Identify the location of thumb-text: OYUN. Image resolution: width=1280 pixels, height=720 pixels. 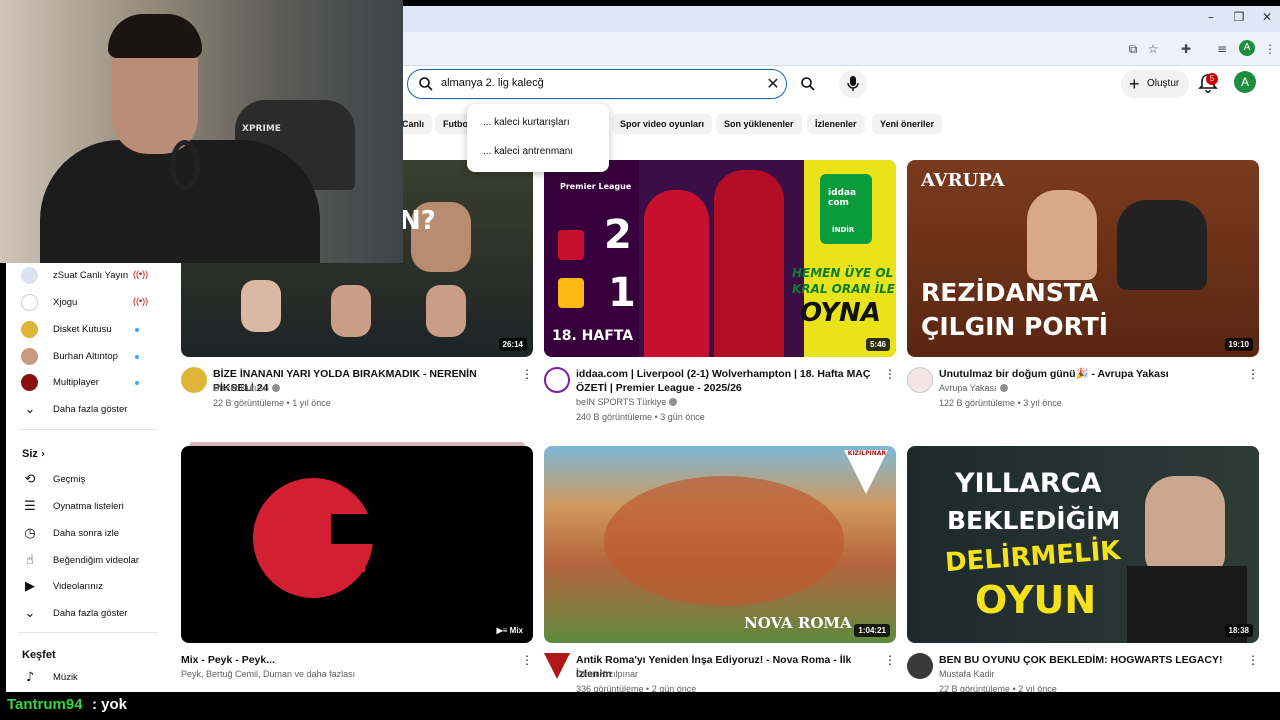
(1036, 600).